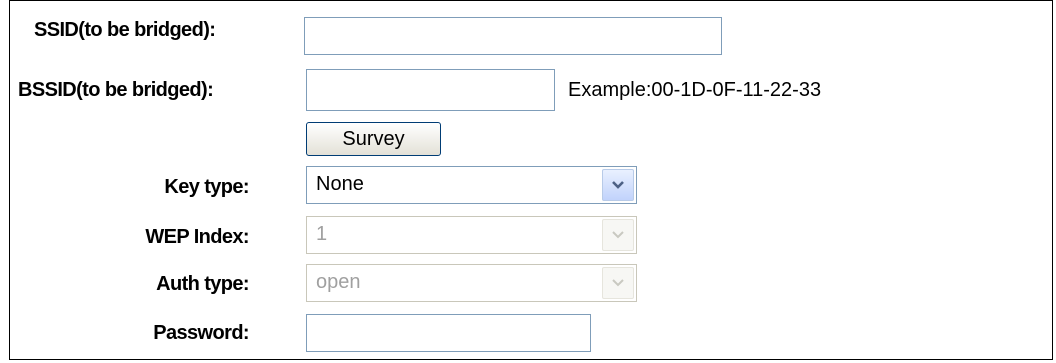  I want to click on key-type-label: Key type:, so click(206, 187).